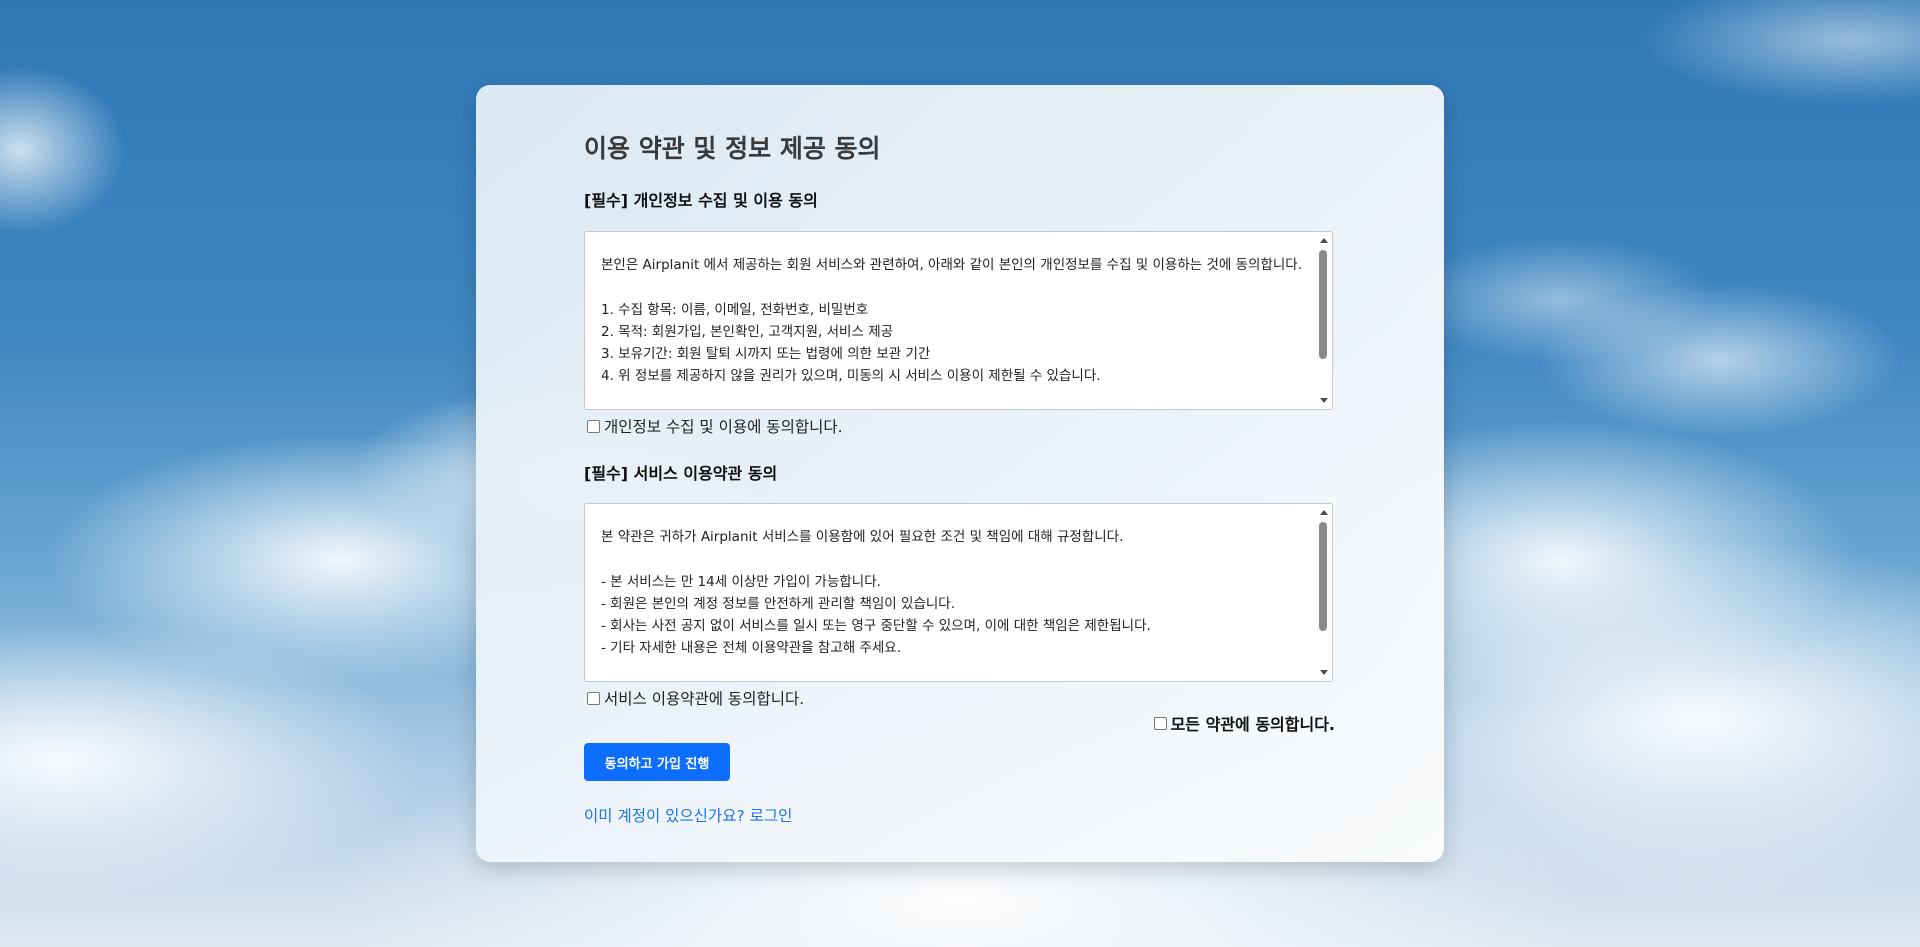 The image size is (1920, 947). What do you see at coordinates (593, 426) in the screenshot?
I see `privacy-agree-checkbox` at bounding box center [593, 426].